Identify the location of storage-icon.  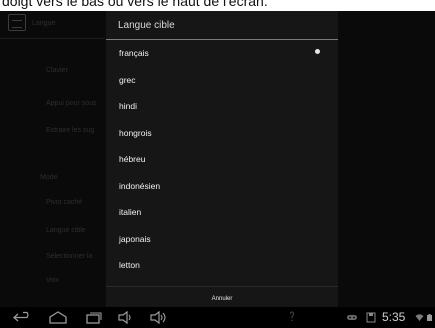
(371, 317).